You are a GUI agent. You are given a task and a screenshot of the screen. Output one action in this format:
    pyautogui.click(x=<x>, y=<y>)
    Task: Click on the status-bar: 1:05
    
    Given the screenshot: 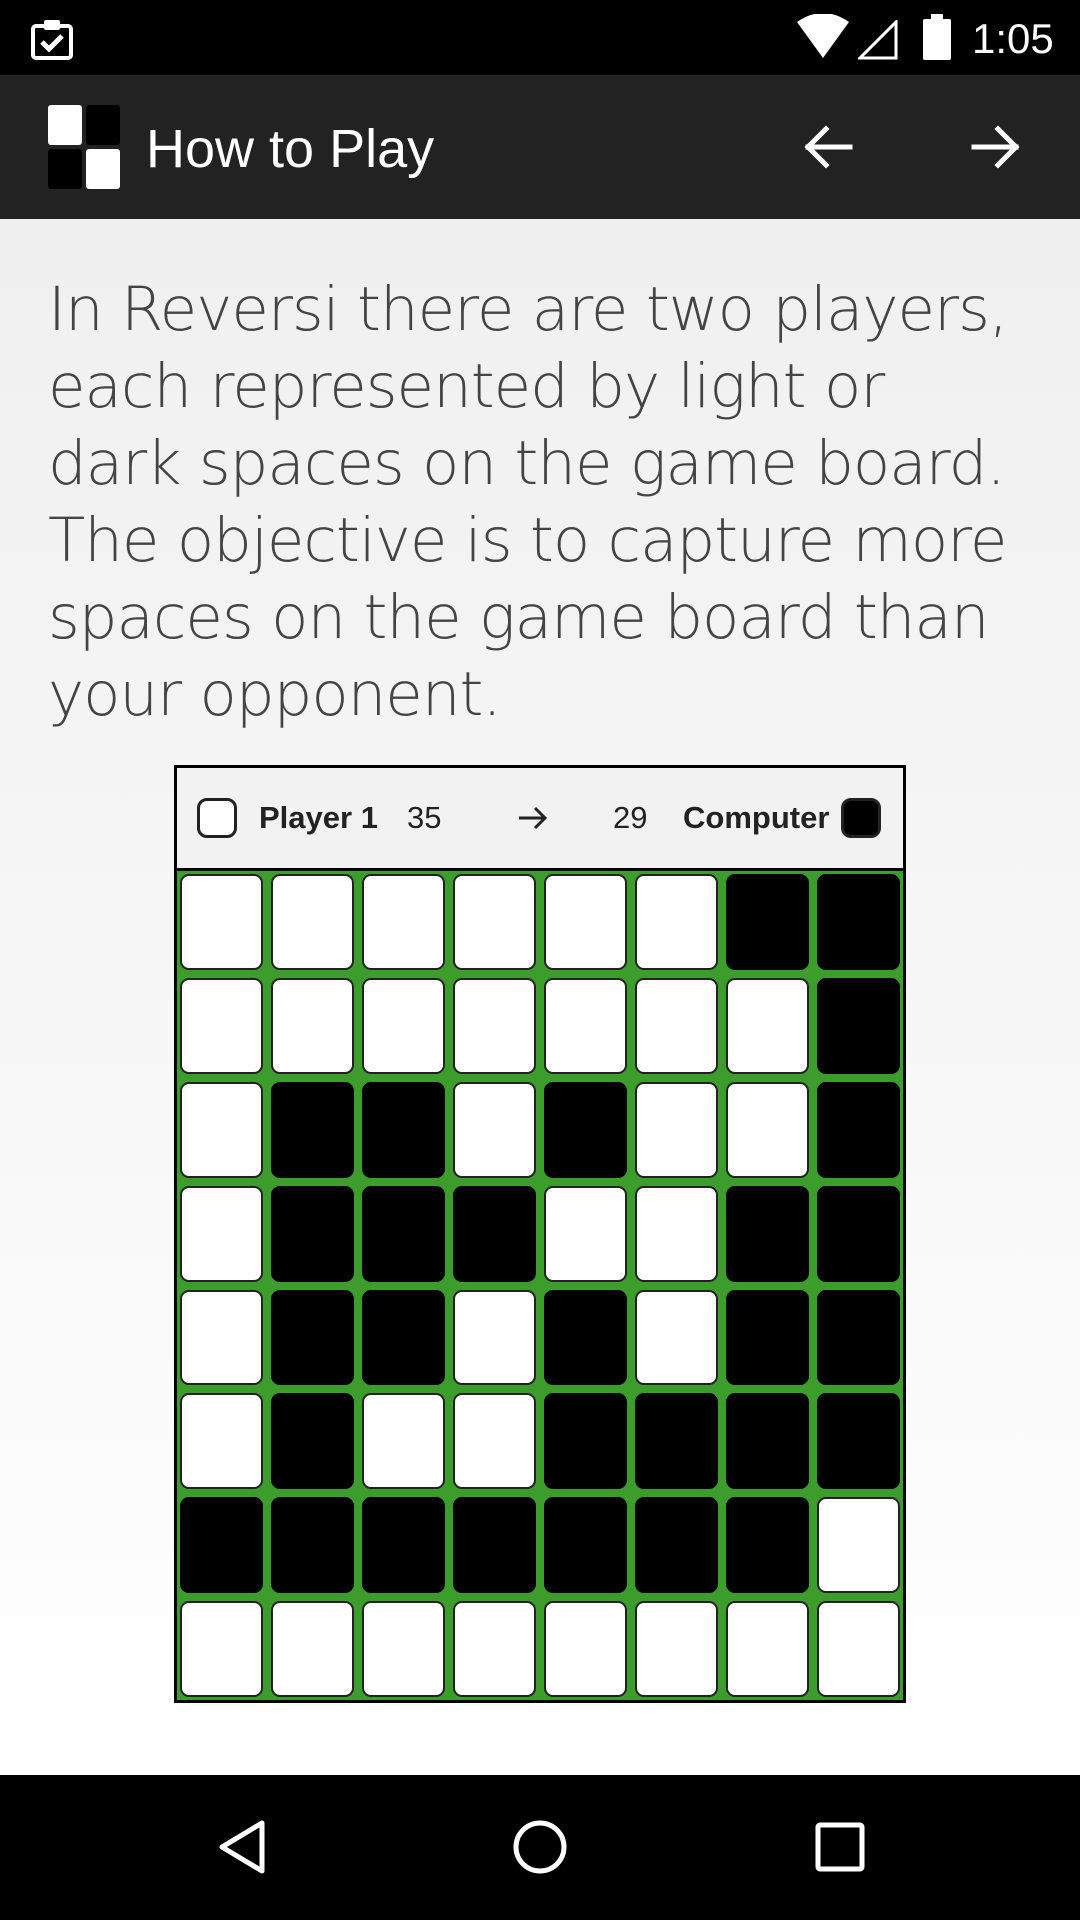 What is the action you would take?
    pyautogui.click(x=540, y=37)
    